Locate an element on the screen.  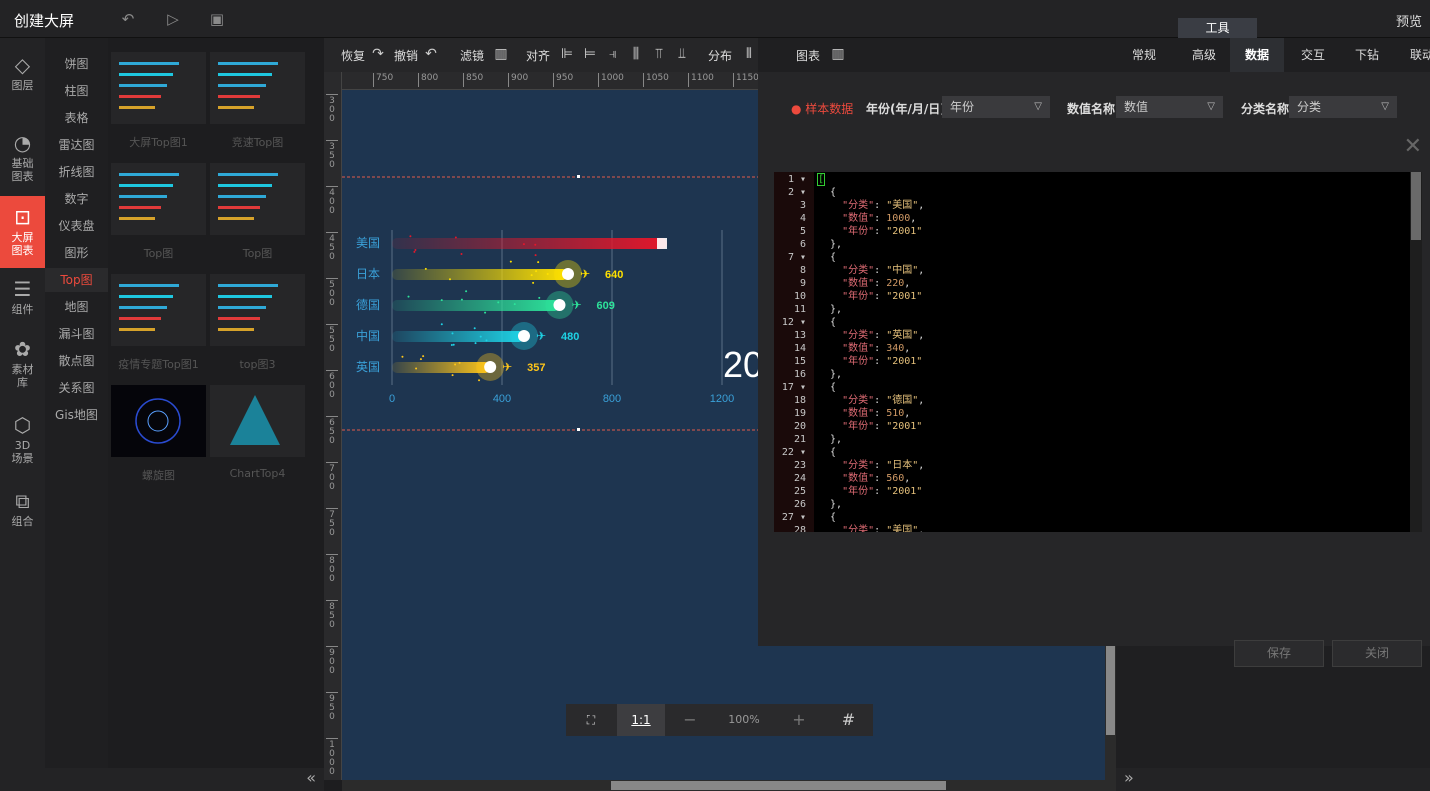
save-button: 保存 is located at coordinates (1279, 653).